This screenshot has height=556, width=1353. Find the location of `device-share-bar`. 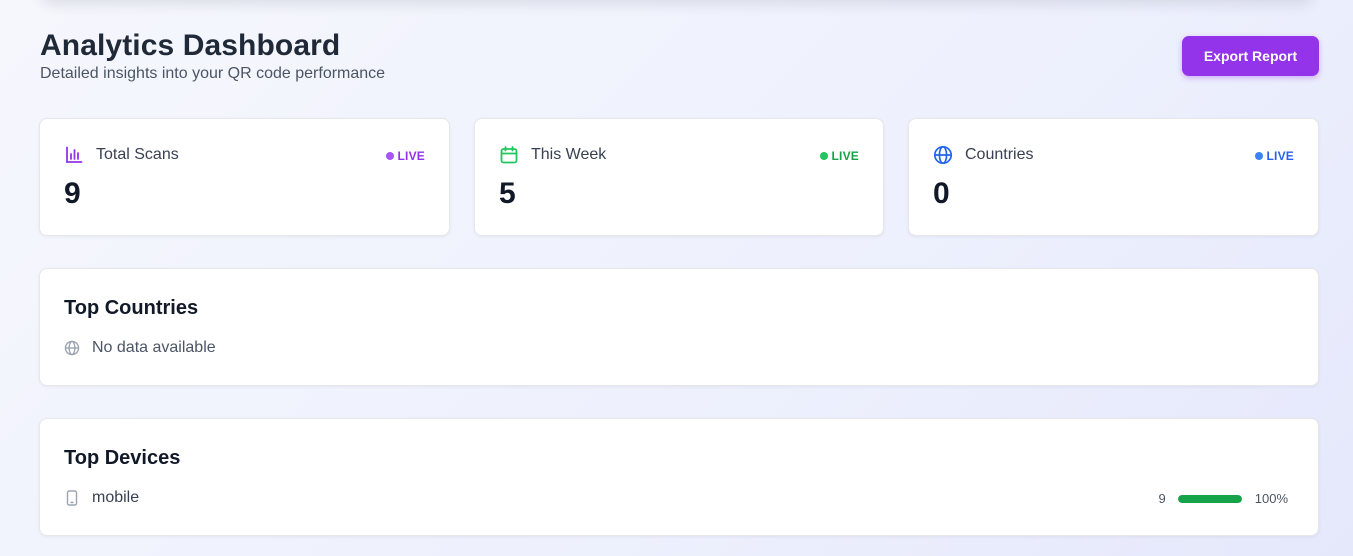

device-share-bar is located at coordinates (1209, 498).